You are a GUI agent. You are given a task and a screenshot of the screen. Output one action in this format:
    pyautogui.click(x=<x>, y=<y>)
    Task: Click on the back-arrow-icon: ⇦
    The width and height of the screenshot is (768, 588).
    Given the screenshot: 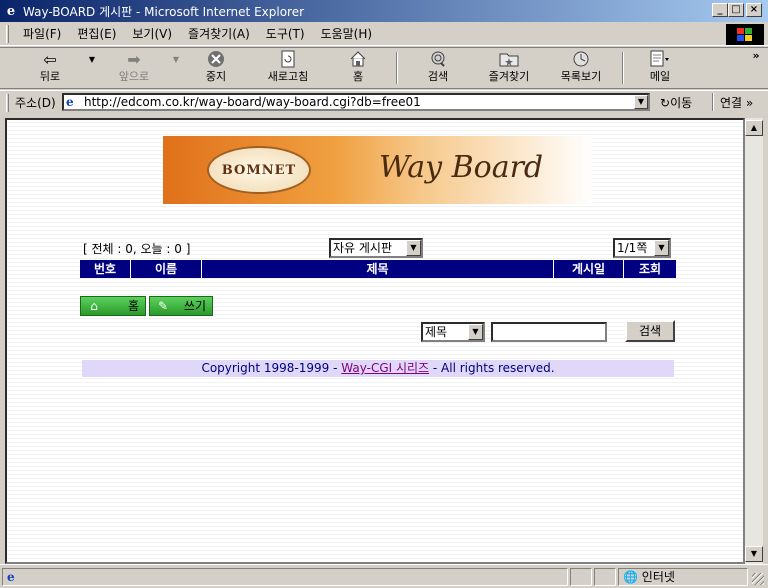 What is the action you would take?
    pyautogui.click(x=50, y=59)
    